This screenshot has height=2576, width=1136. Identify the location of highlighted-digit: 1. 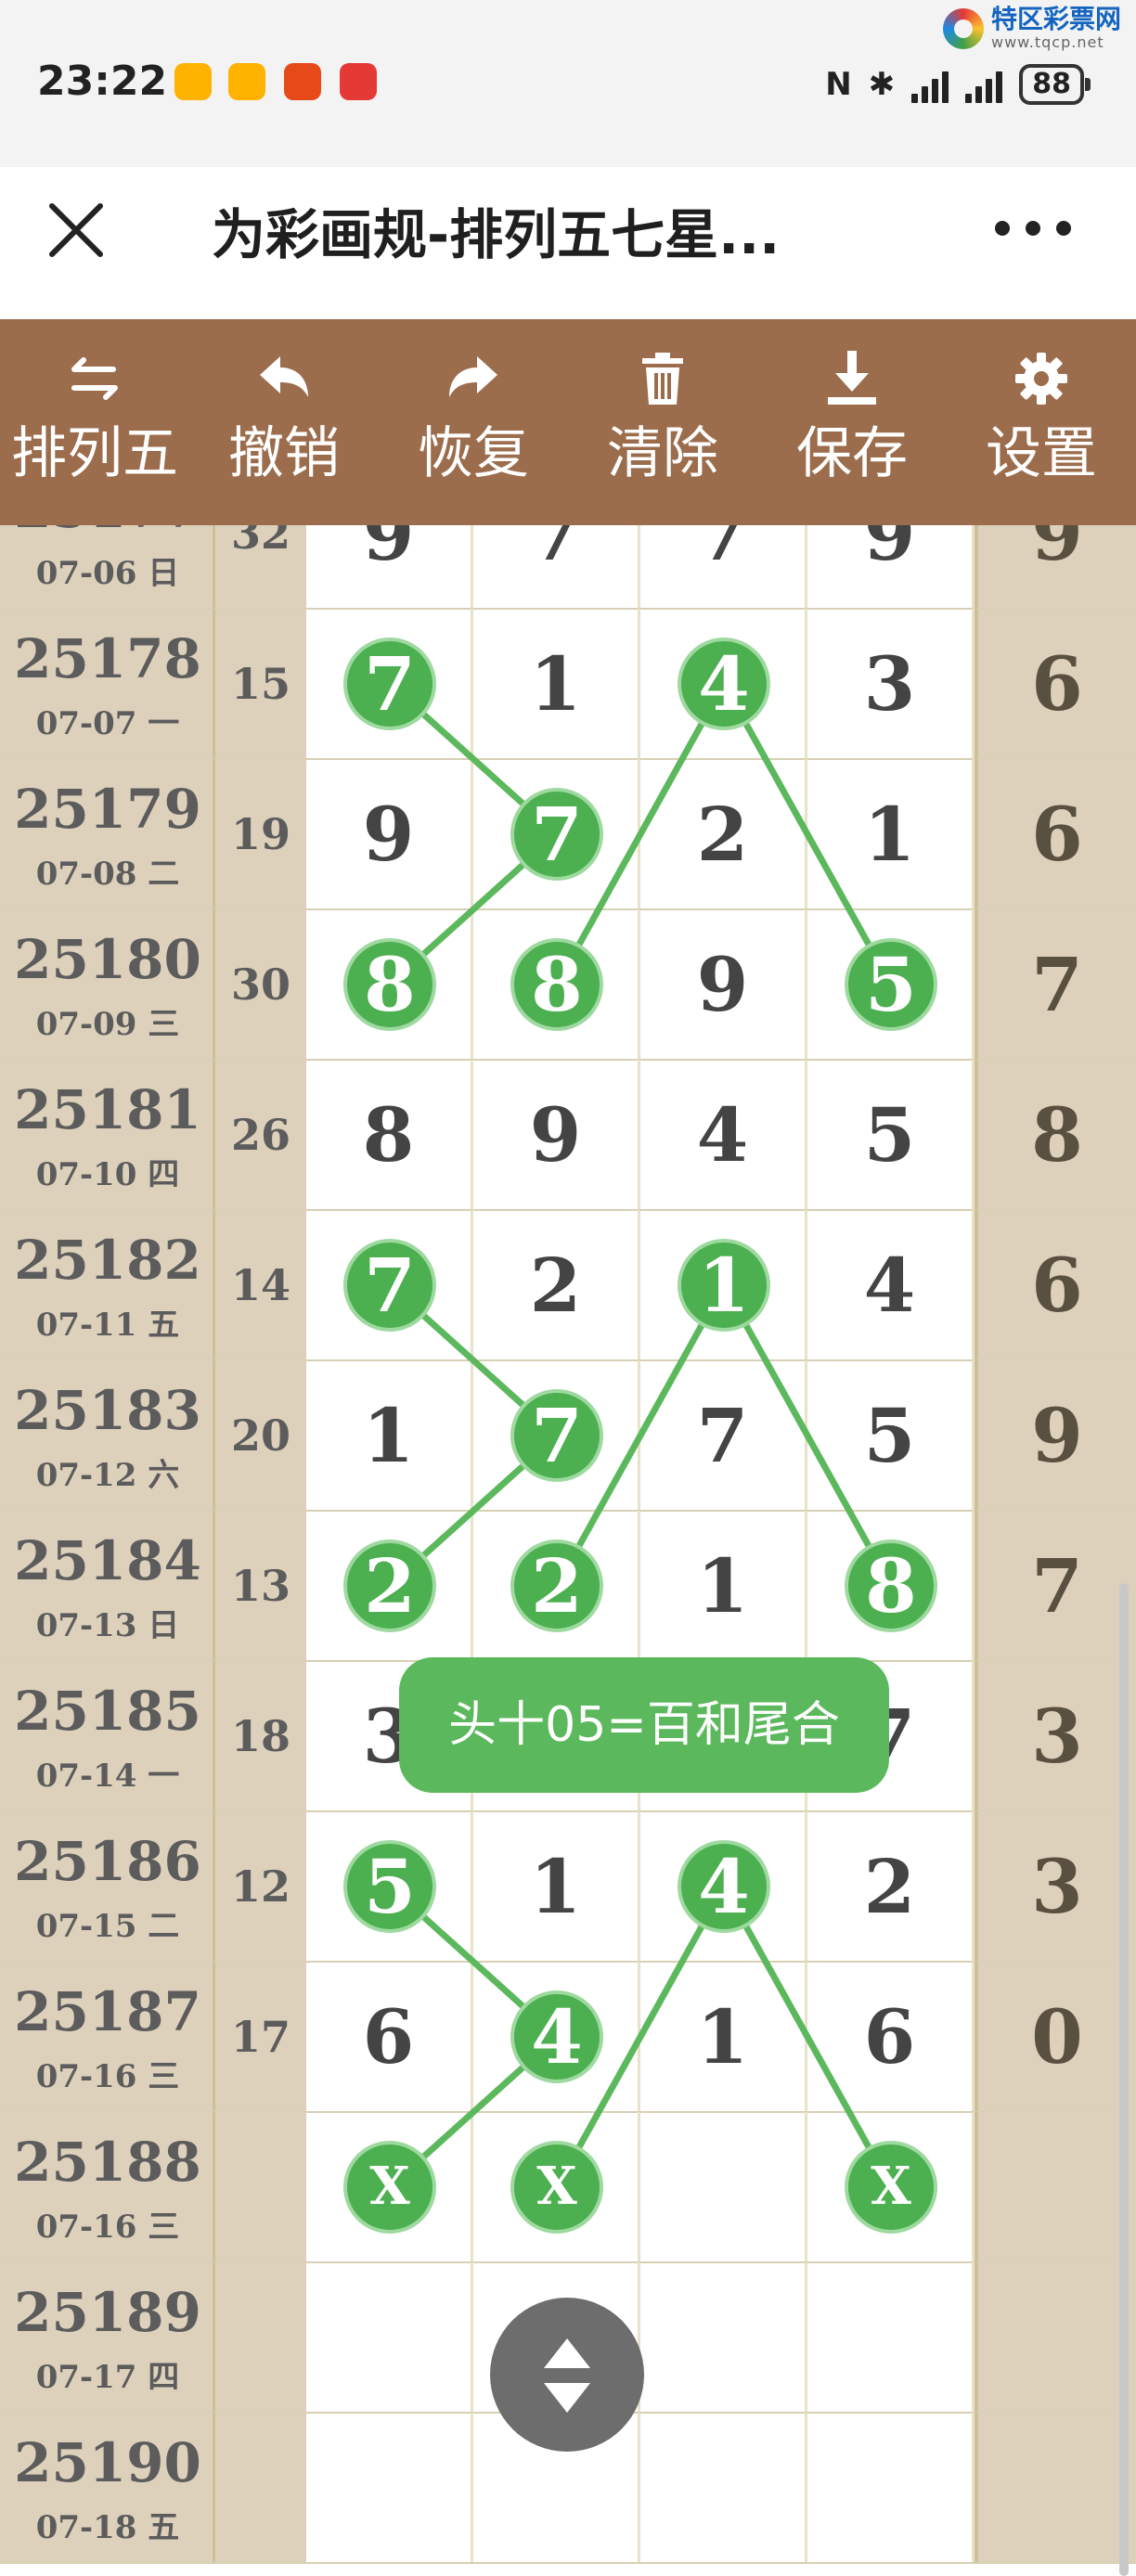
(724, 1285).